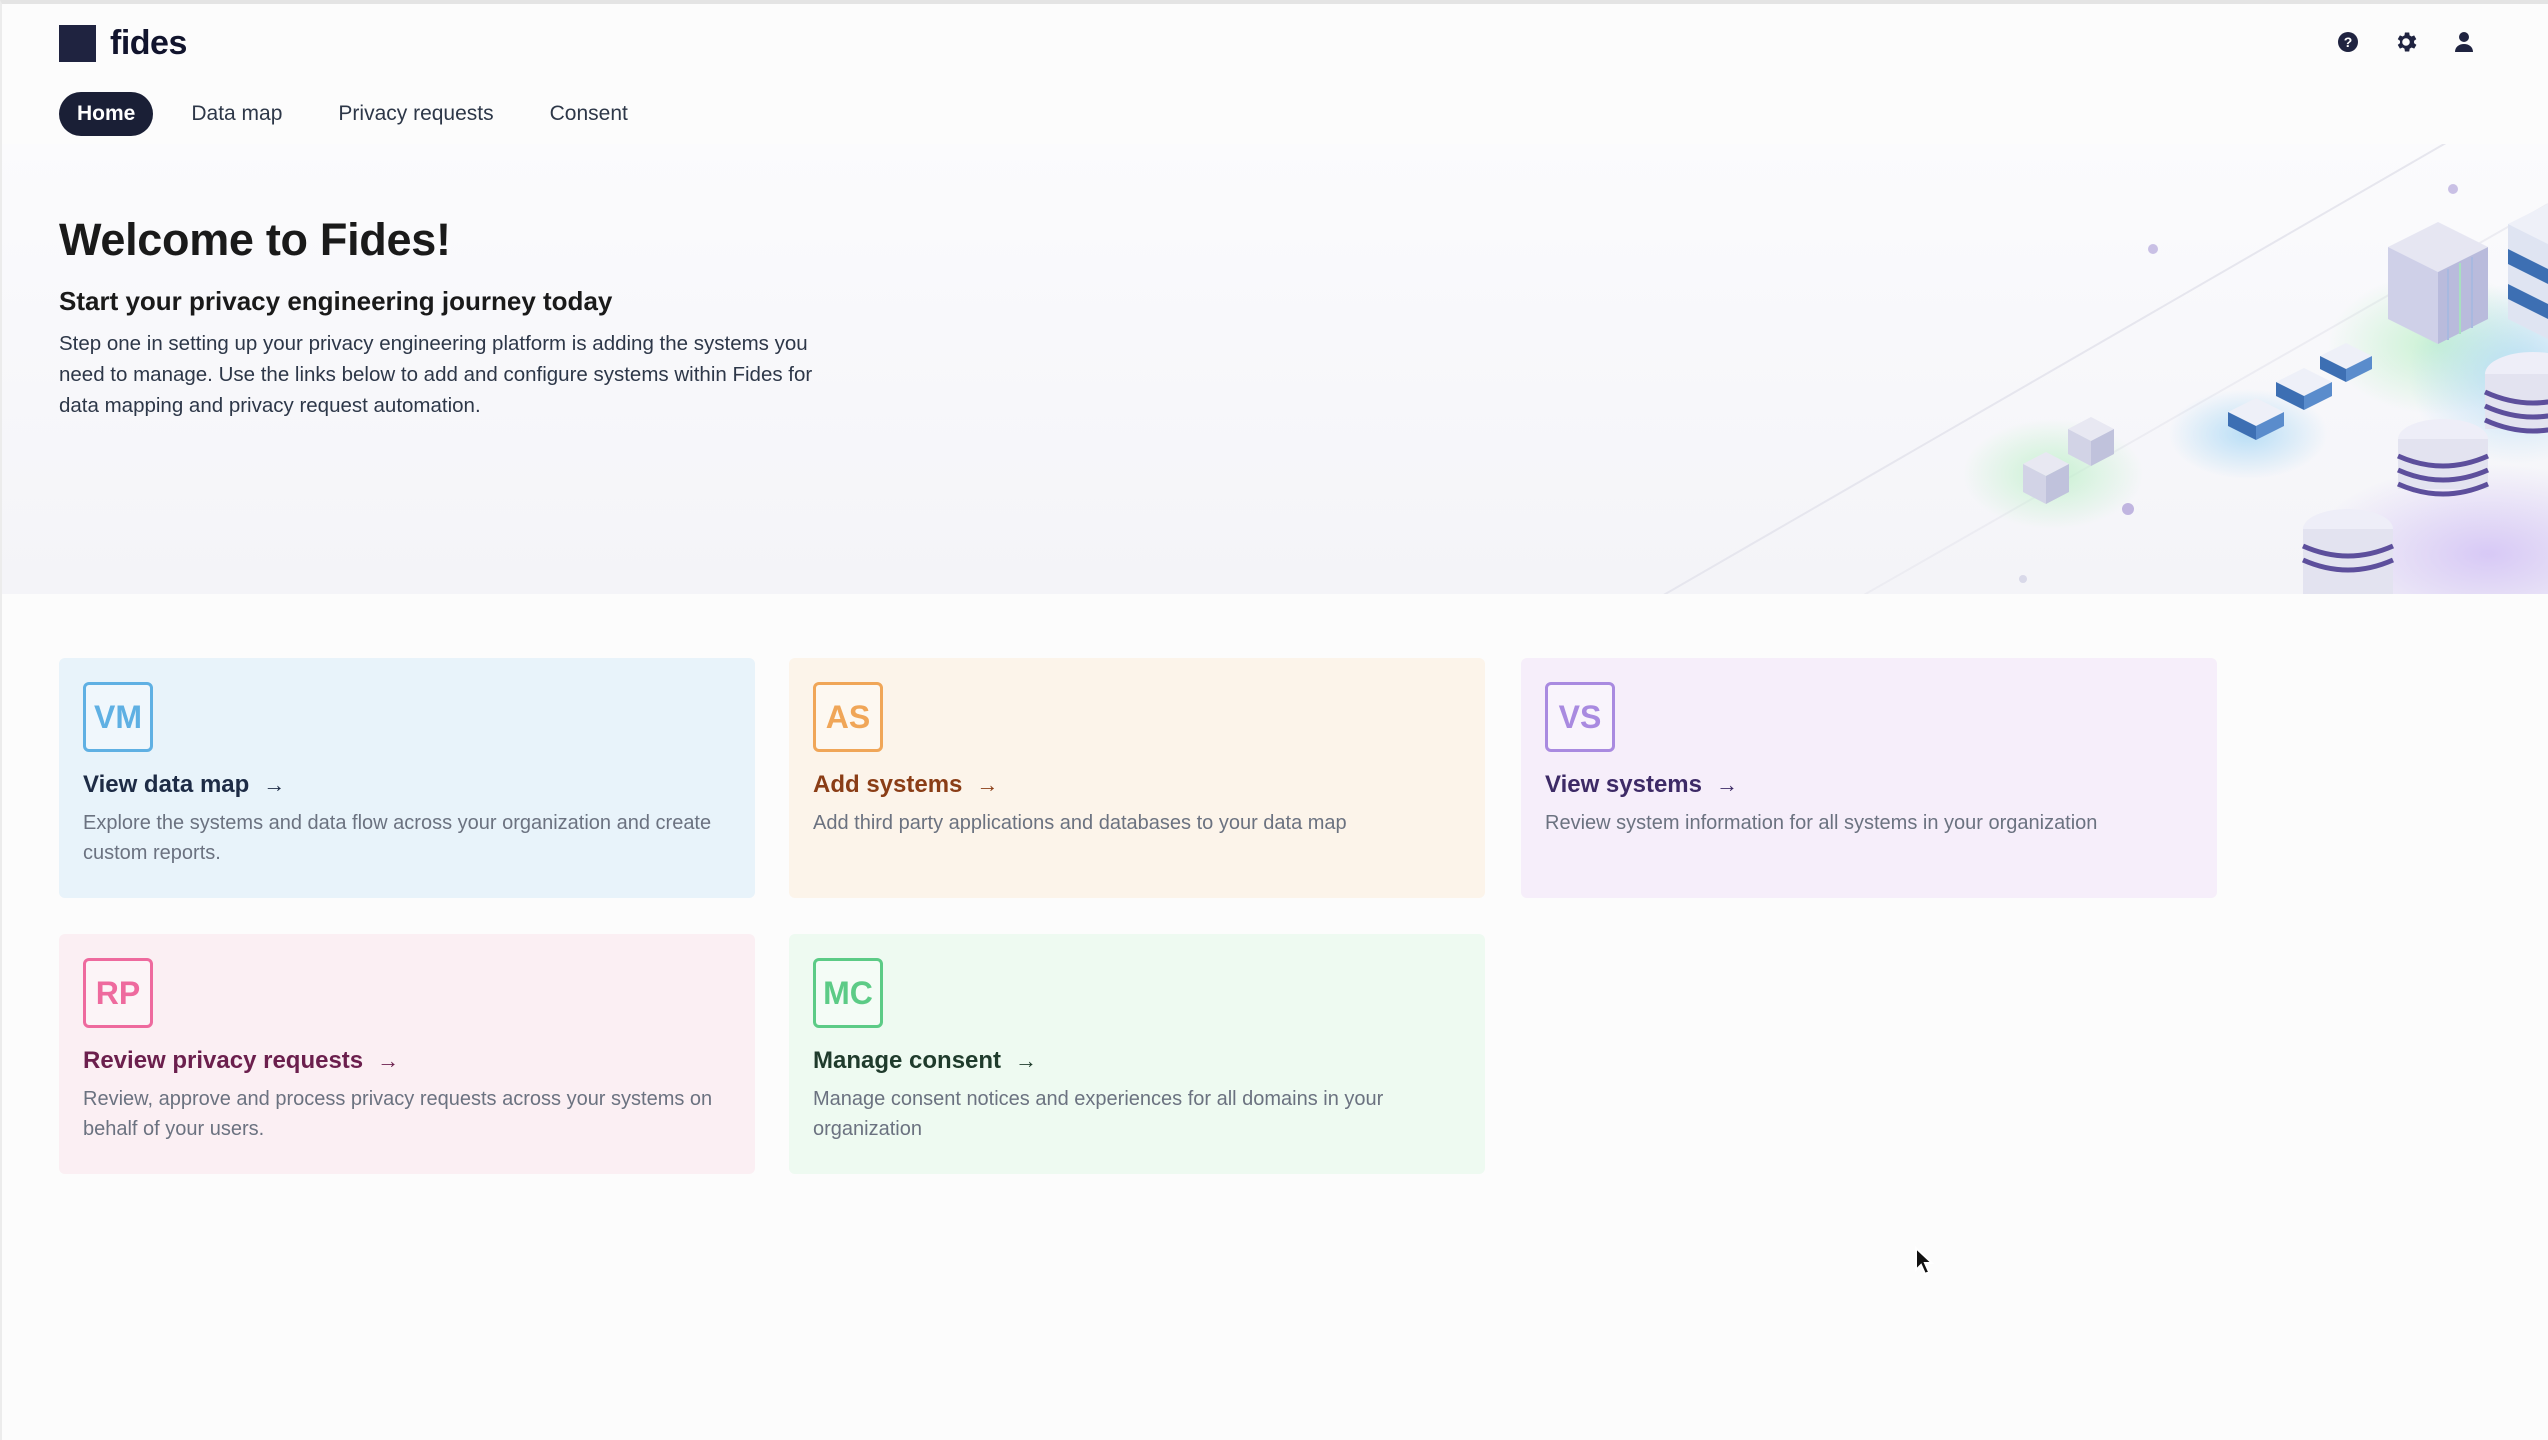  I want to click on user-icon, so click(2464, 42).